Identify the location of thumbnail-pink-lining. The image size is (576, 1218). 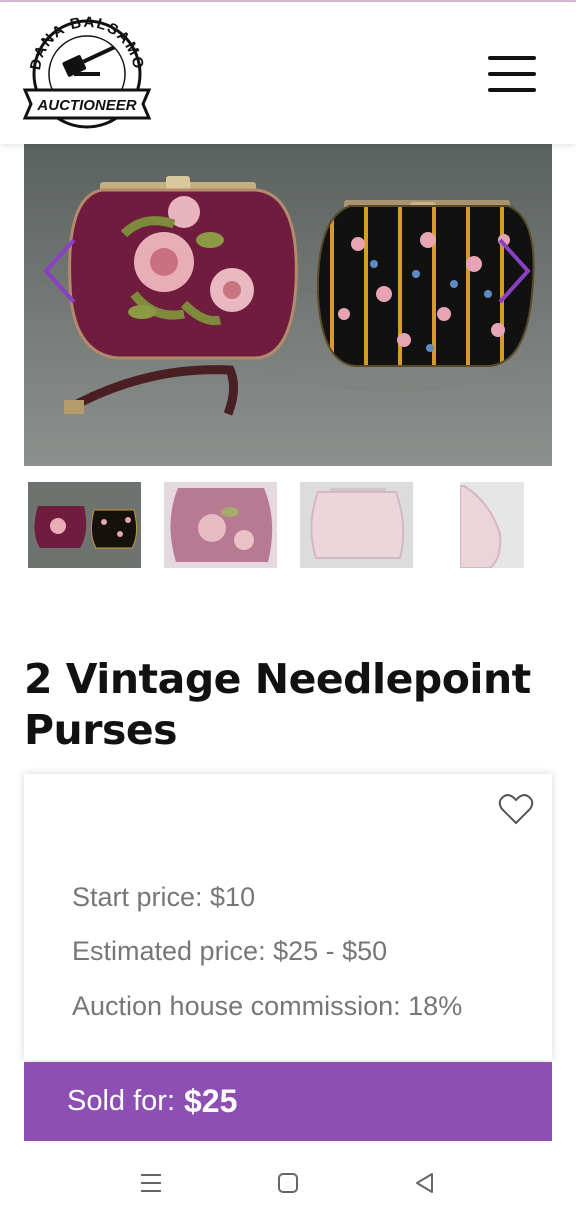
(356, 525).